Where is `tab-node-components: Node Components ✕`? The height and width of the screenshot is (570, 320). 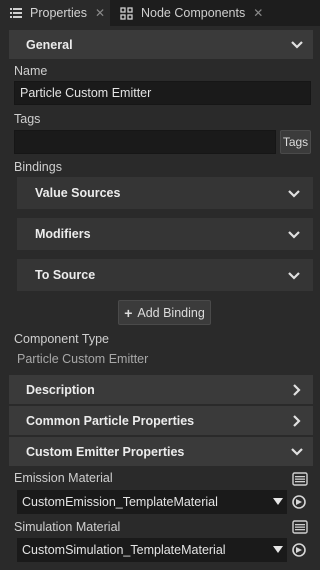 tab-node-components: Node Components ✕ is located at coordinates (186, 13).